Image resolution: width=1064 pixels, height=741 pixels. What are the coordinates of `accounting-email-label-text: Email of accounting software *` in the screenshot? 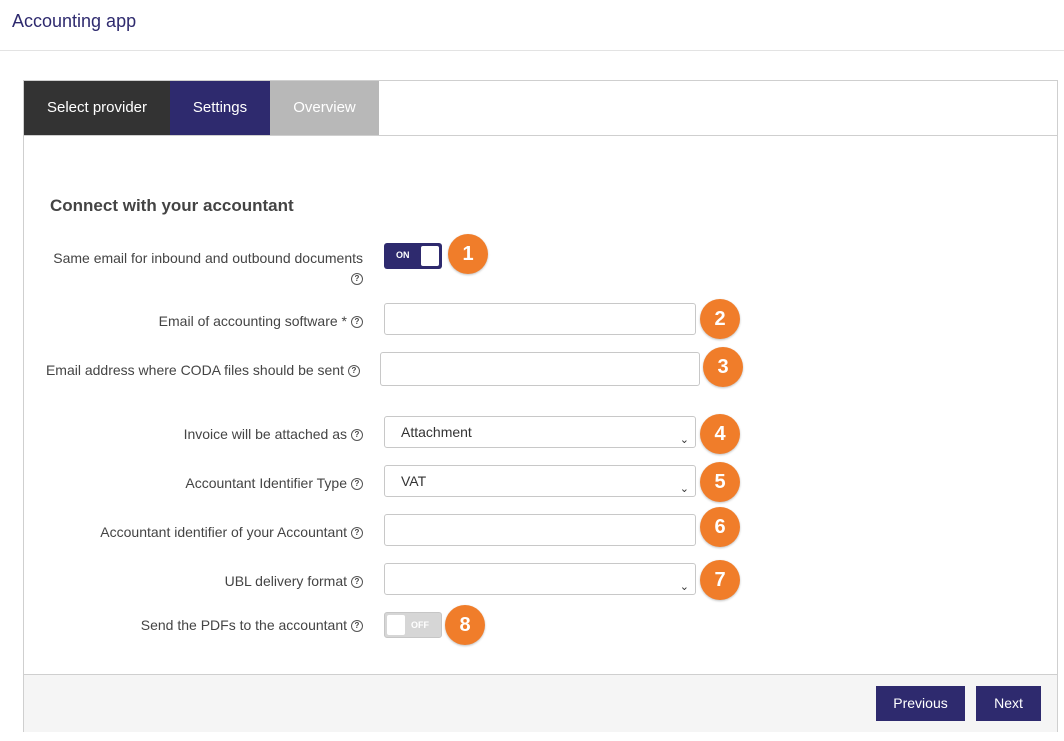 It's located at (252, 321).